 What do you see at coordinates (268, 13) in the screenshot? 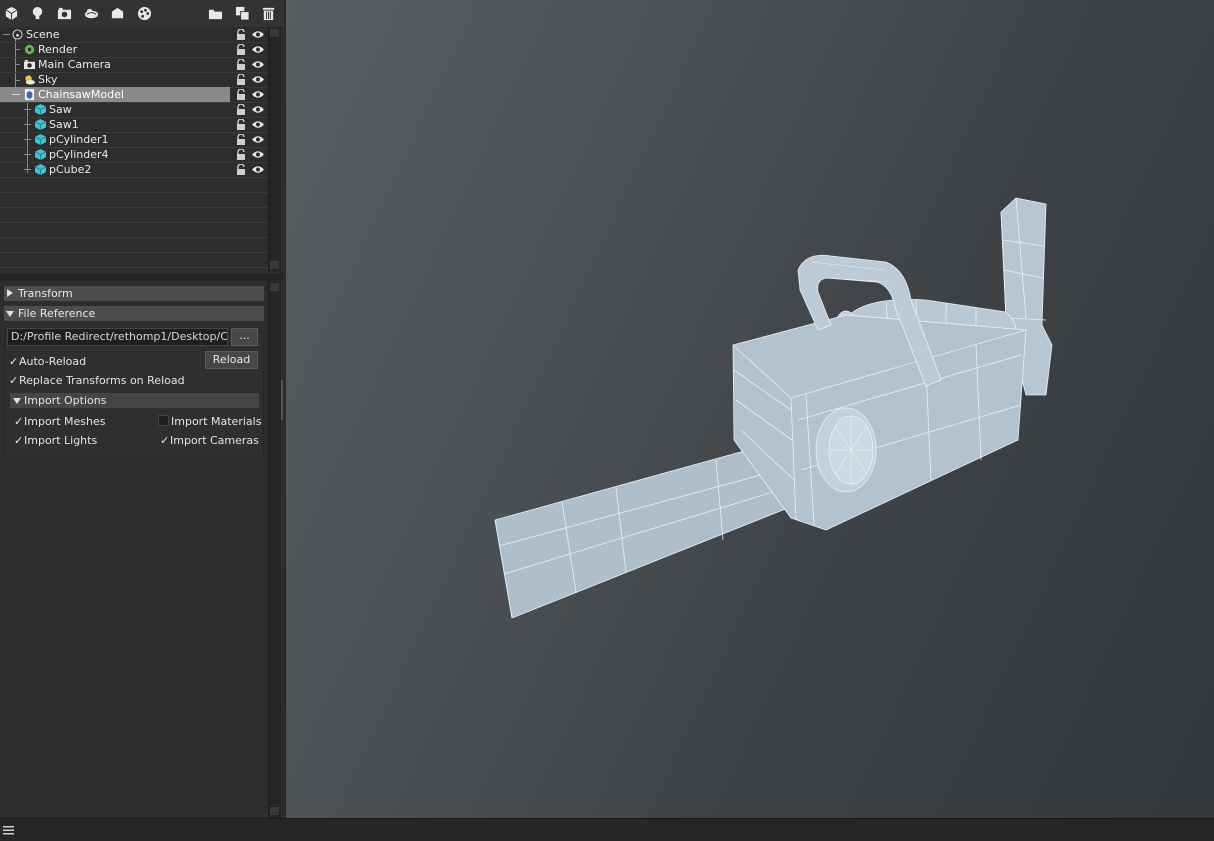
I see `trash-icon` at bounding box center [268, 13].